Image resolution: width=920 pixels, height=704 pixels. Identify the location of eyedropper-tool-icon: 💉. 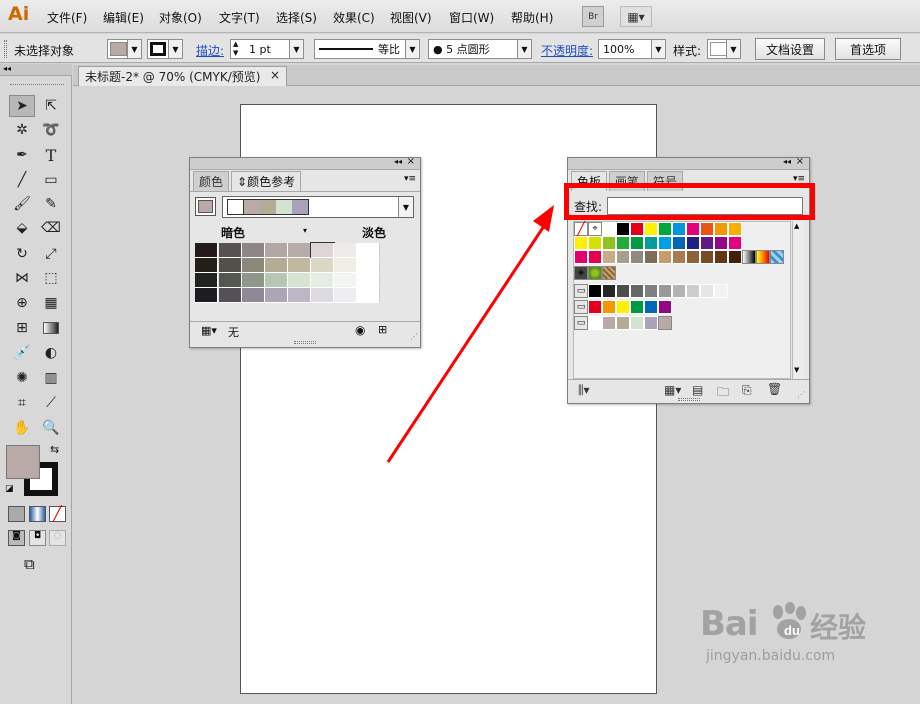
(22, 353).